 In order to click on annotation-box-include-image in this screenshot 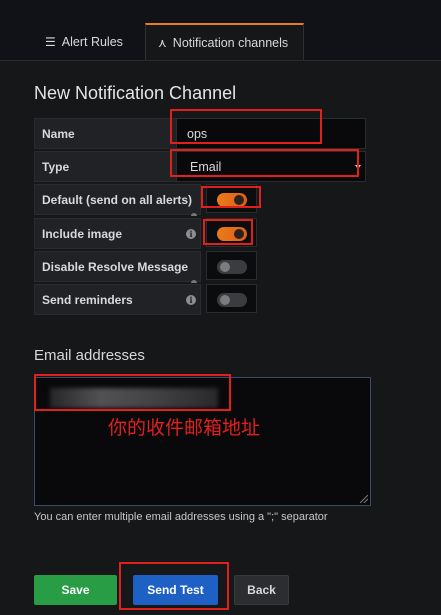, I will do `click(228, 232)`.